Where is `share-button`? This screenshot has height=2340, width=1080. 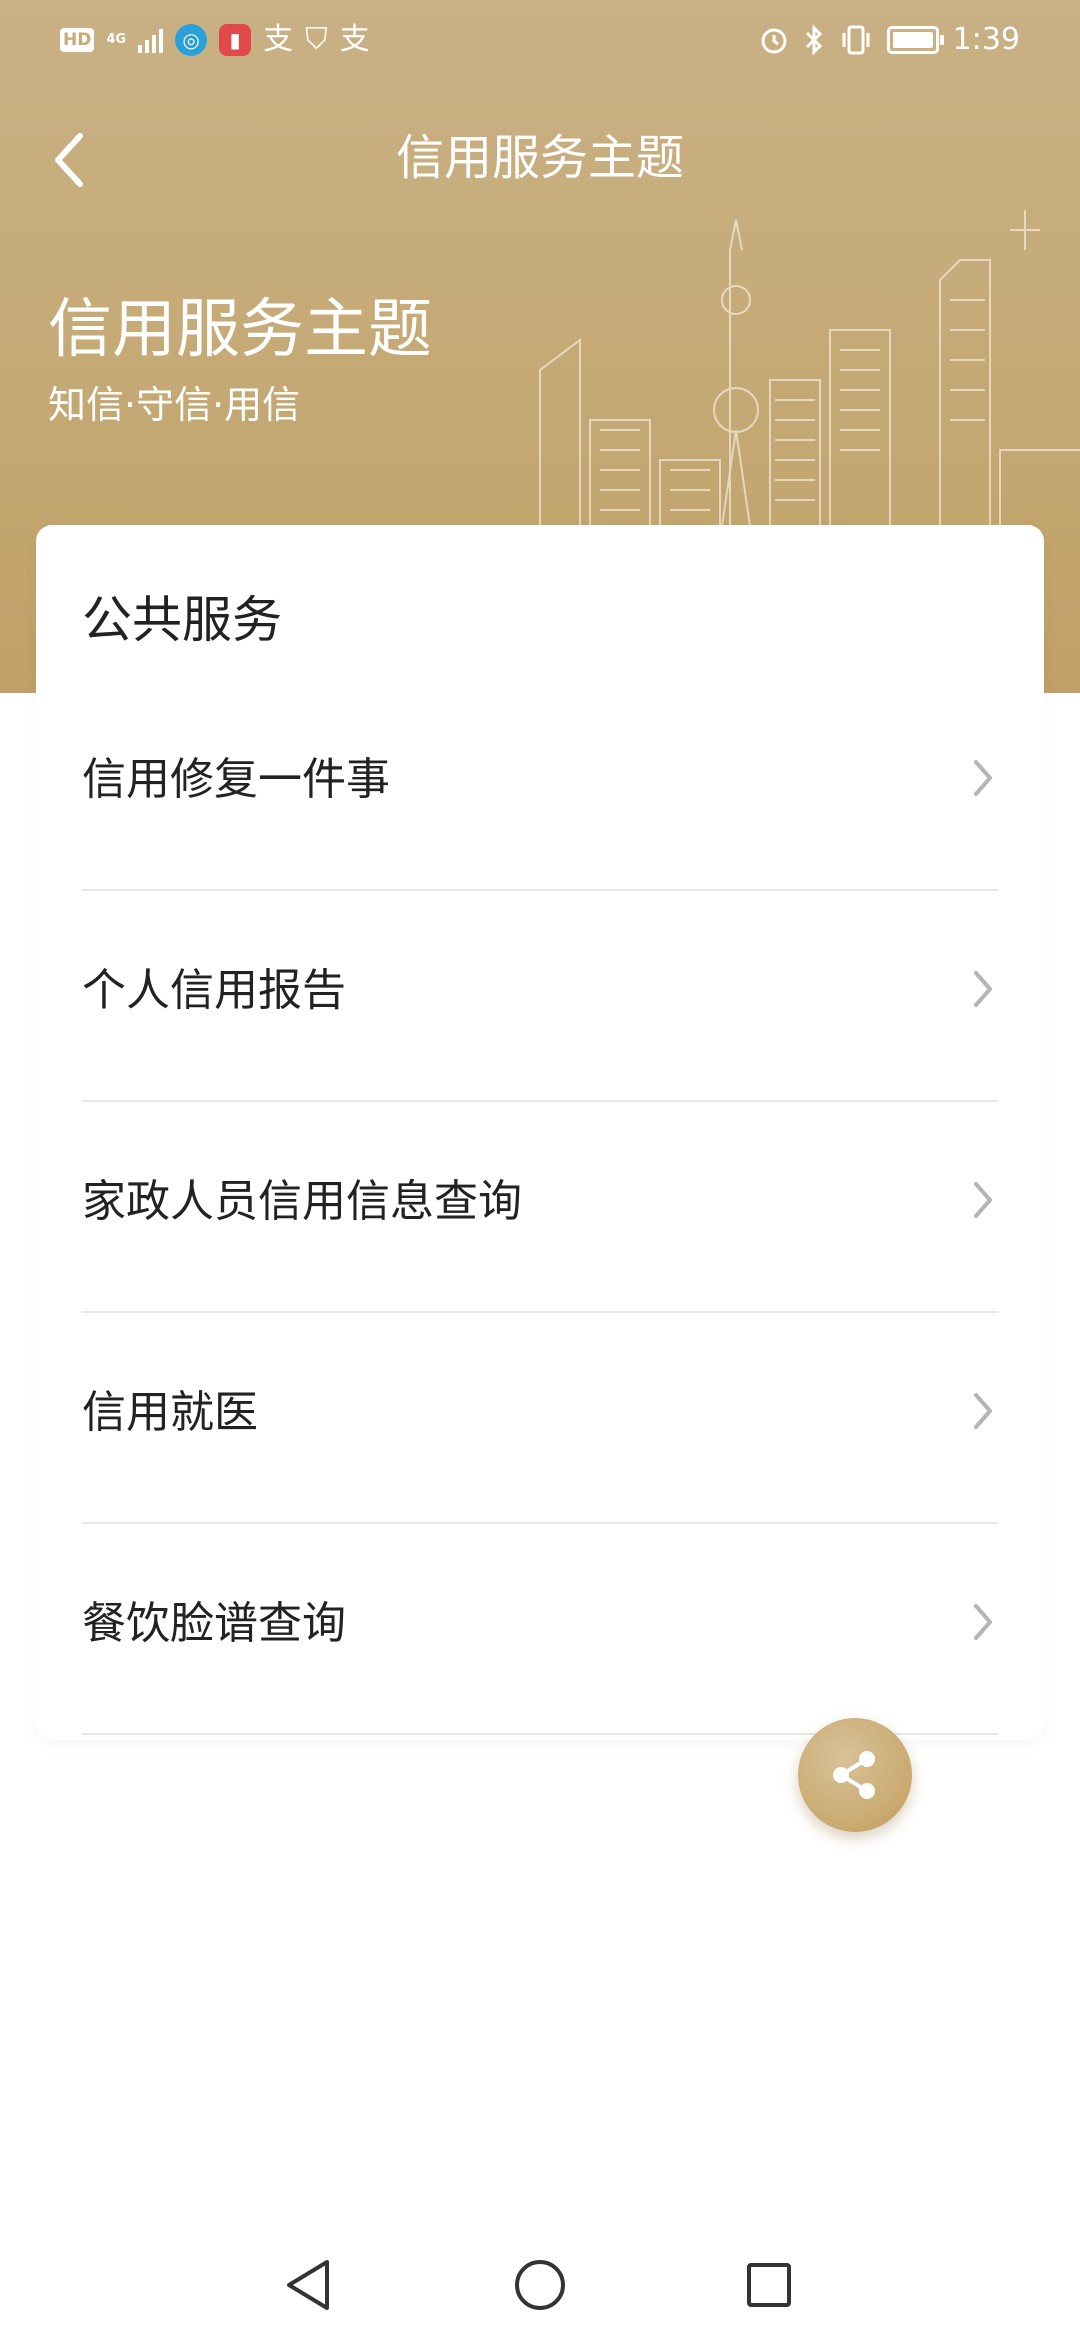
share-button is located at coordinates (855, 1775).